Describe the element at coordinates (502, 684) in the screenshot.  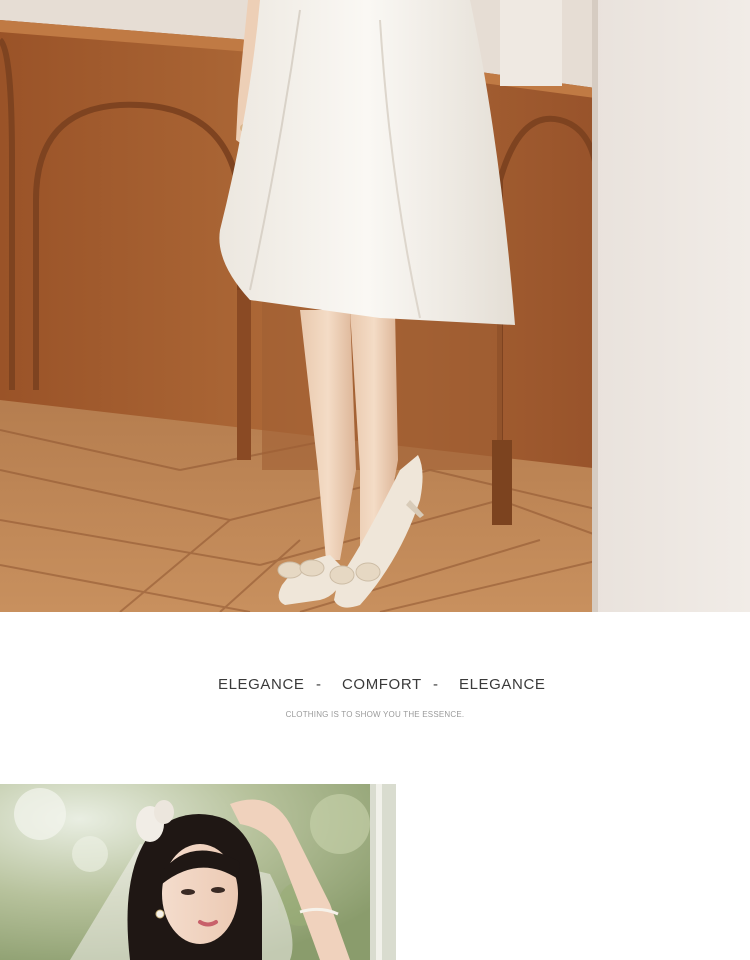
I see `tagline-word-3: ELEGANCE` at that location.